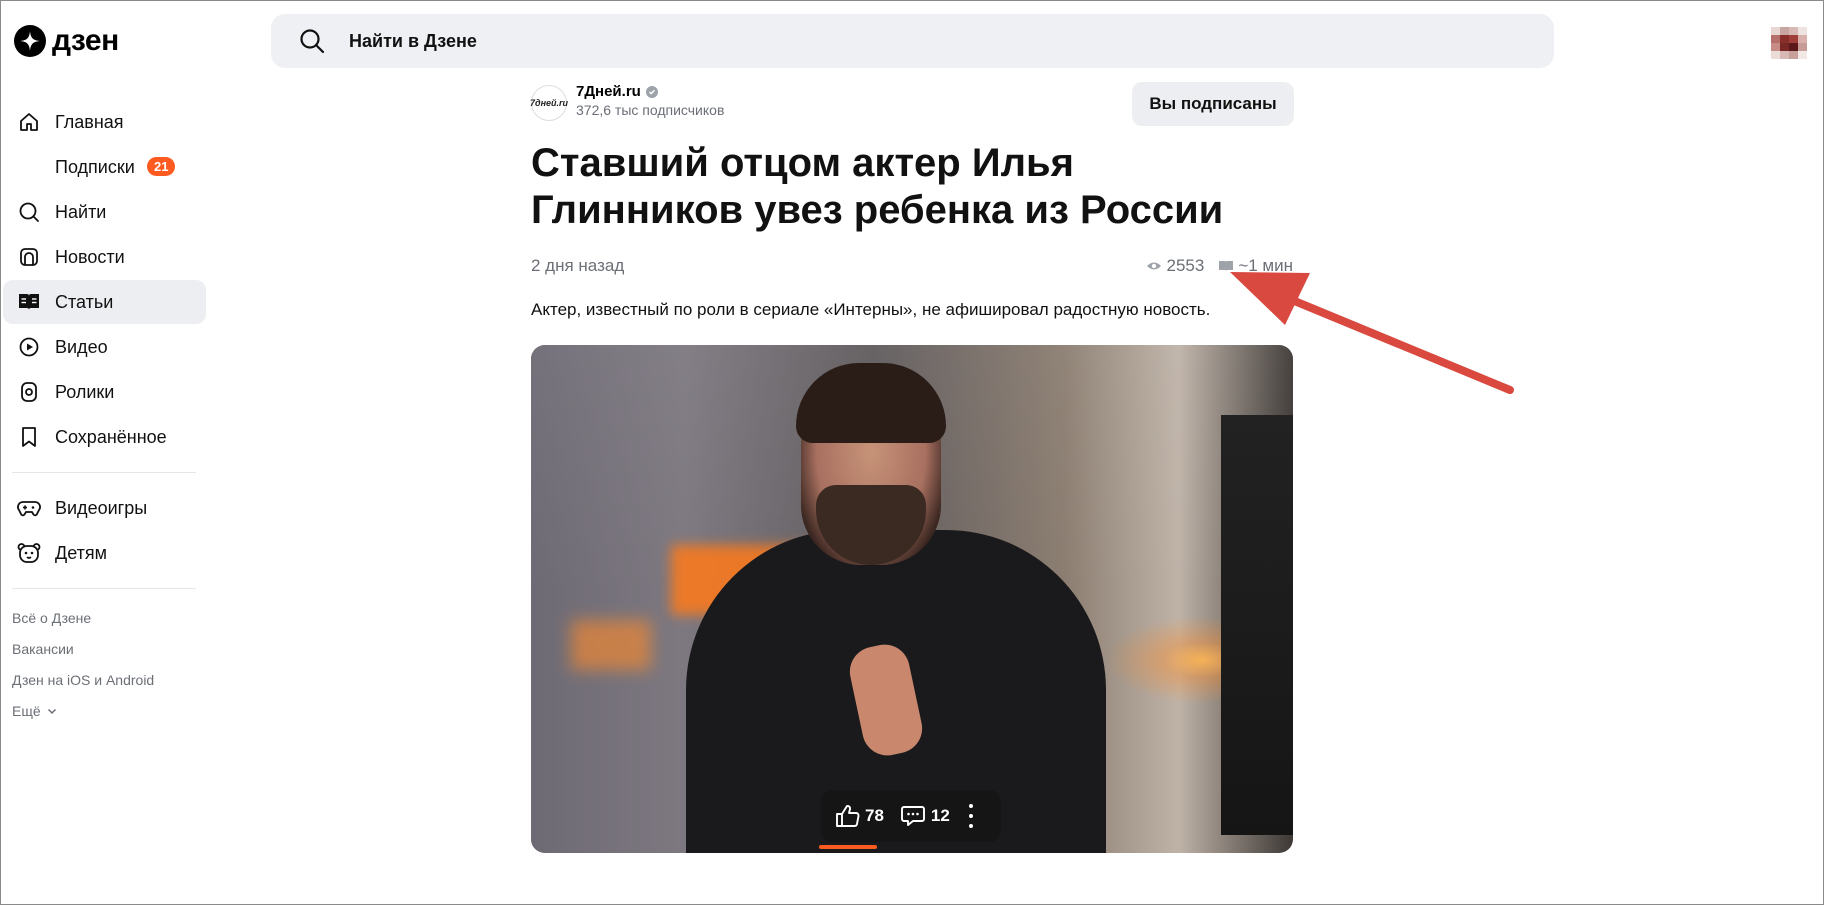 The image size is (1824, 905). I want to click on read-time-icon, so click(1226, 266).